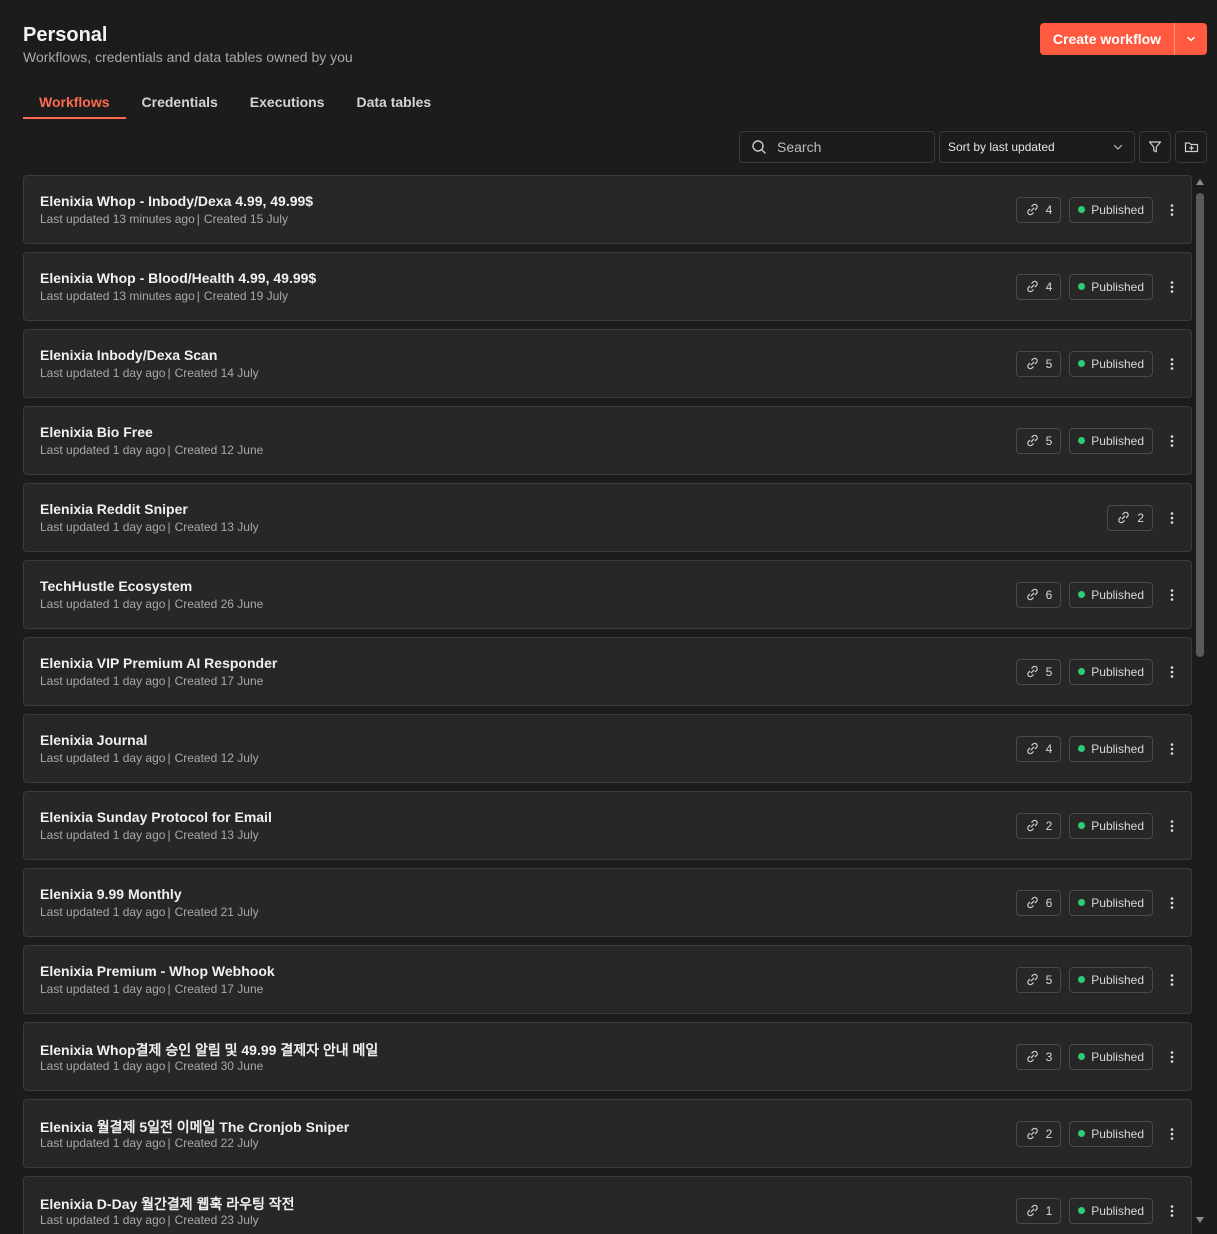 The height and width of the screenshot is (1234, 1217). What do you see at coordinates (128, 355) in the screenshot?
I see `workflow-name: Elenixia Inbody/Dexa Scan` at bounding box center [128, 355].